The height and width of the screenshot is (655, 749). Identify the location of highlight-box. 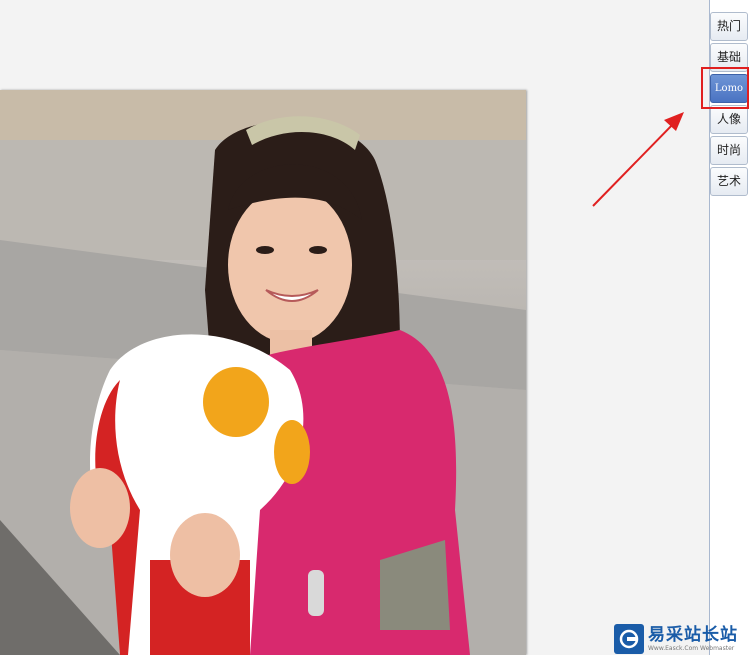
(725, 88).